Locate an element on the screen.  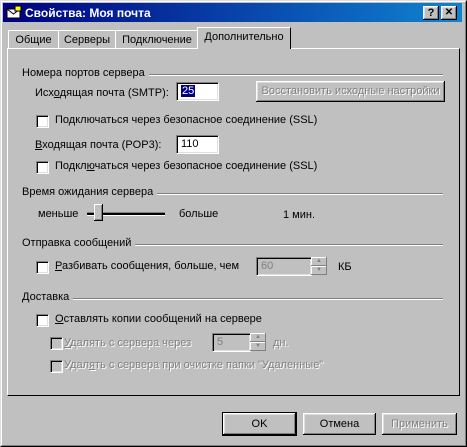
pop3-port-input: 110 is located at coordinates (197, 144).